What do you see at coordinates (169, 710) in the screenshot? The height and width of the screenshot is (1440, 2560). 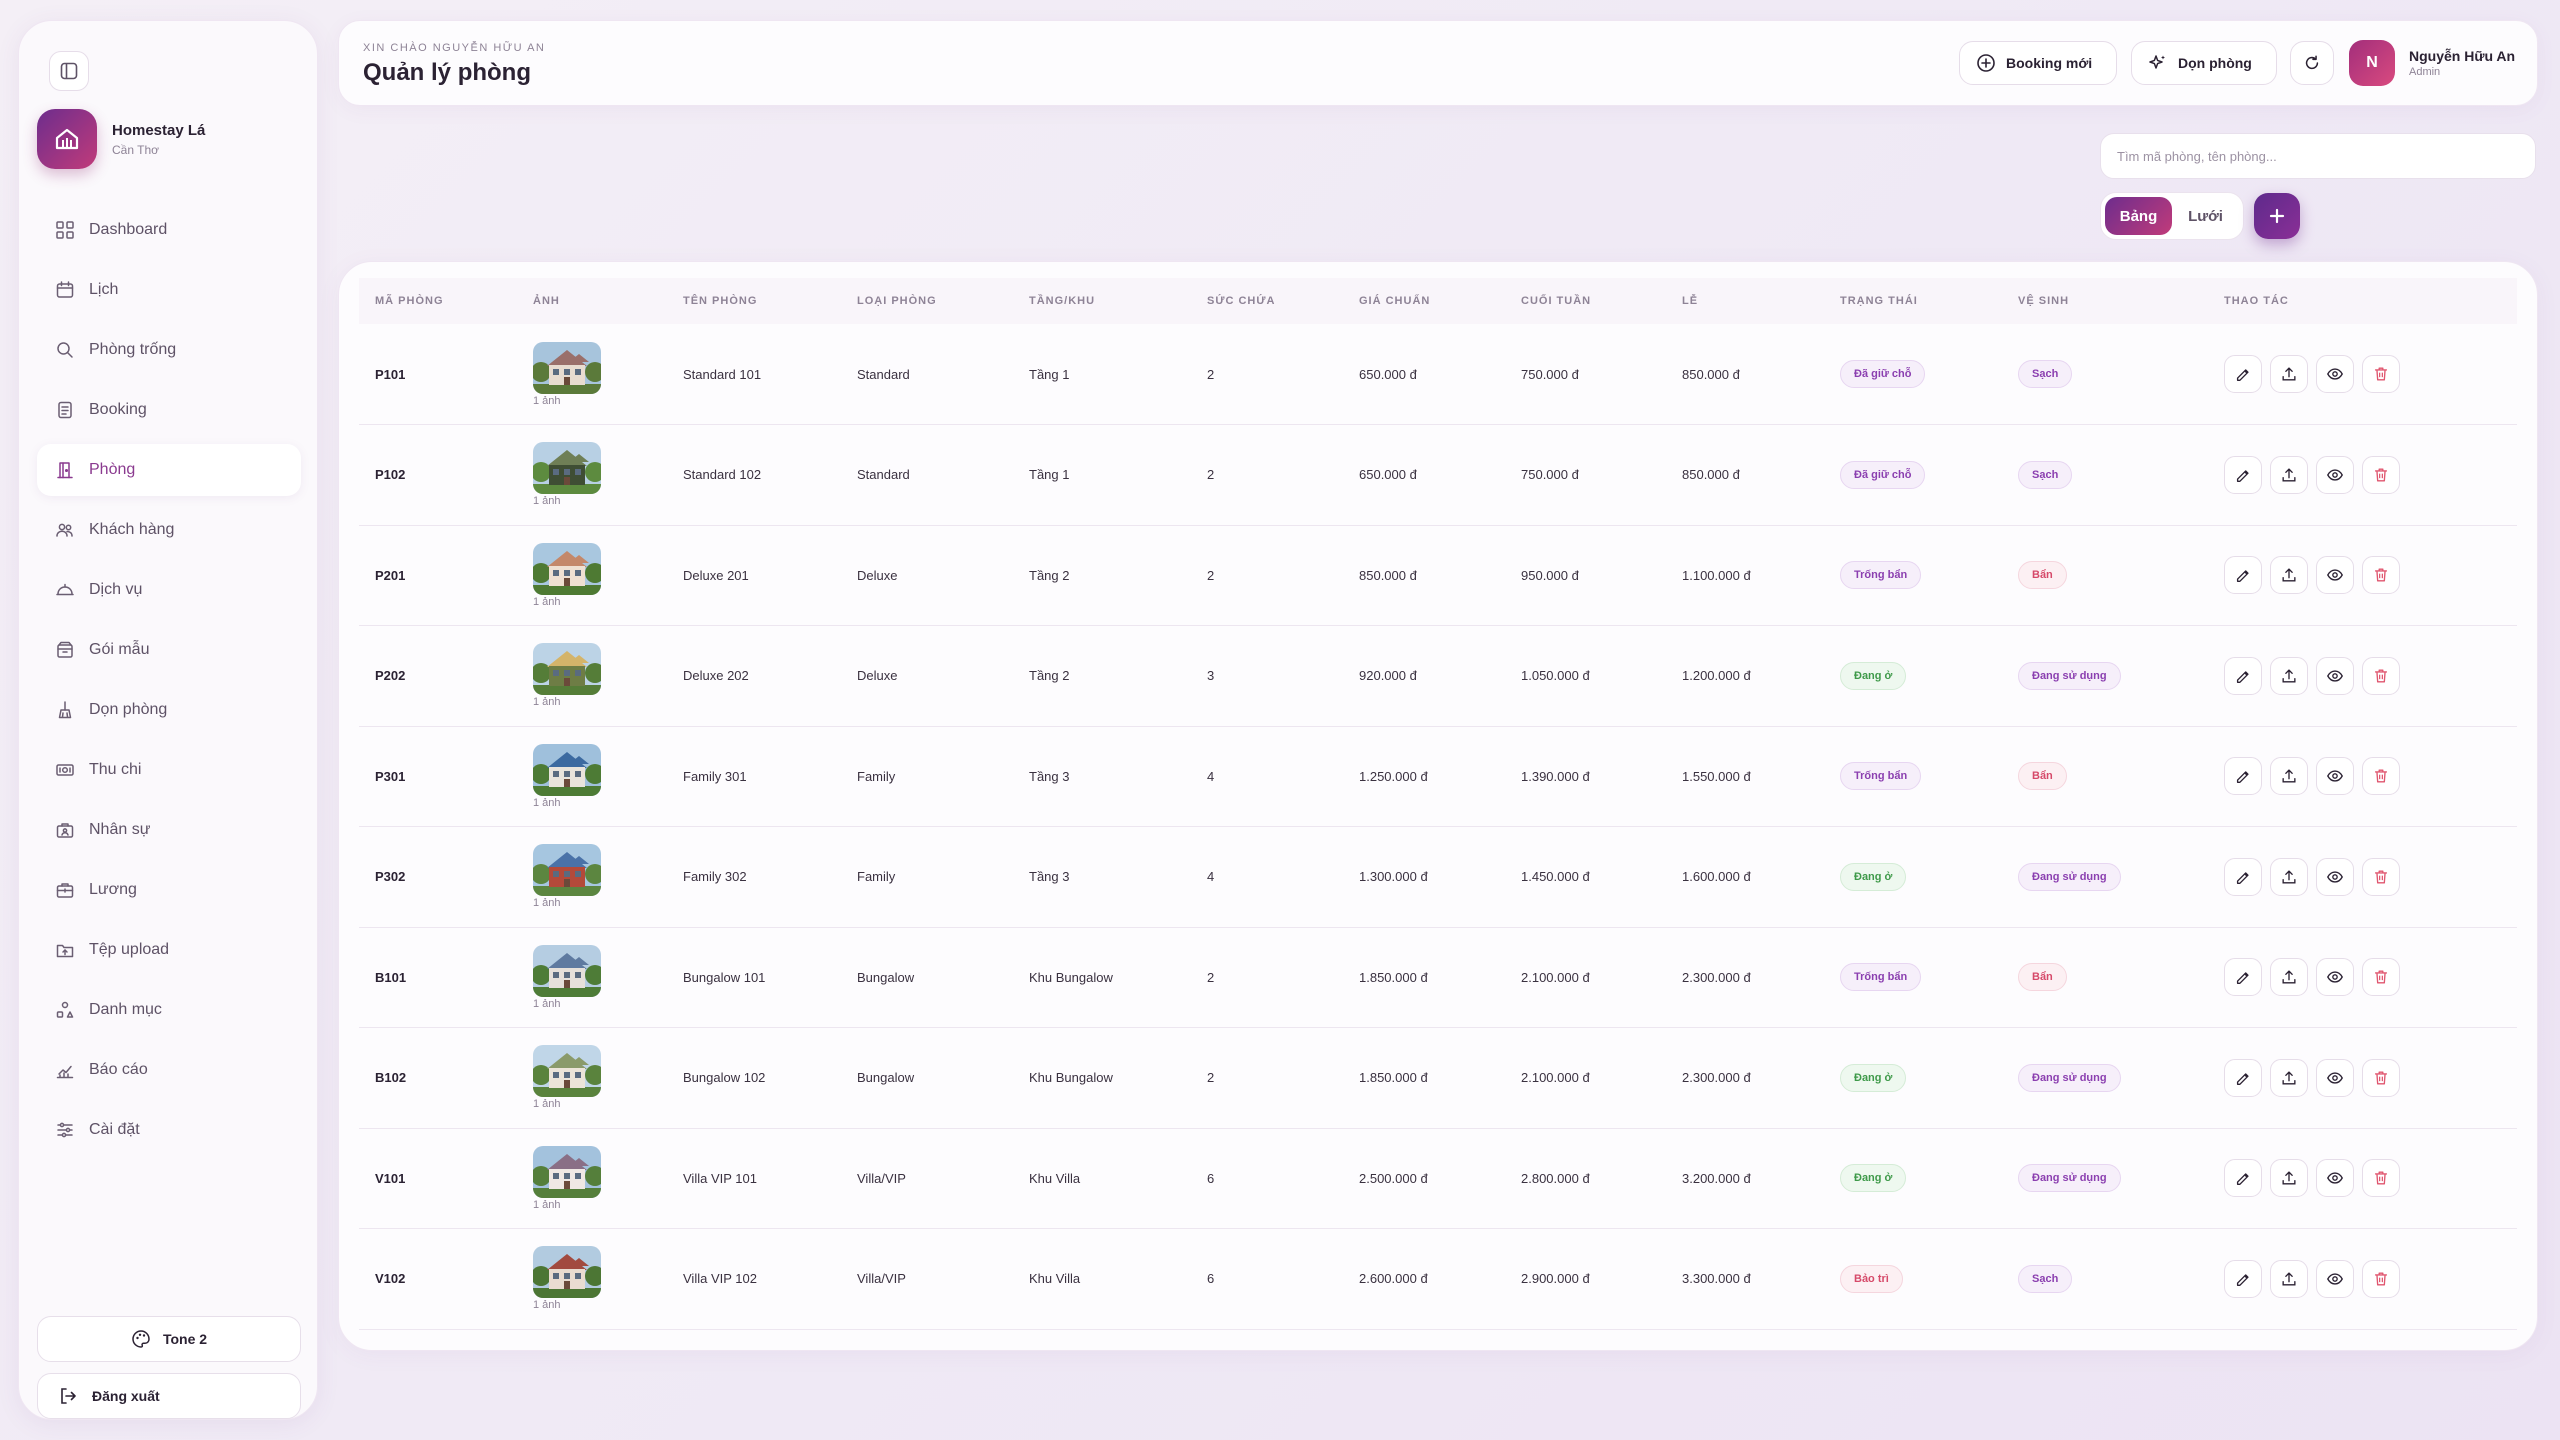 I see `sidebar-item-9: Dọn phòng` at bounding box center [169, 710].